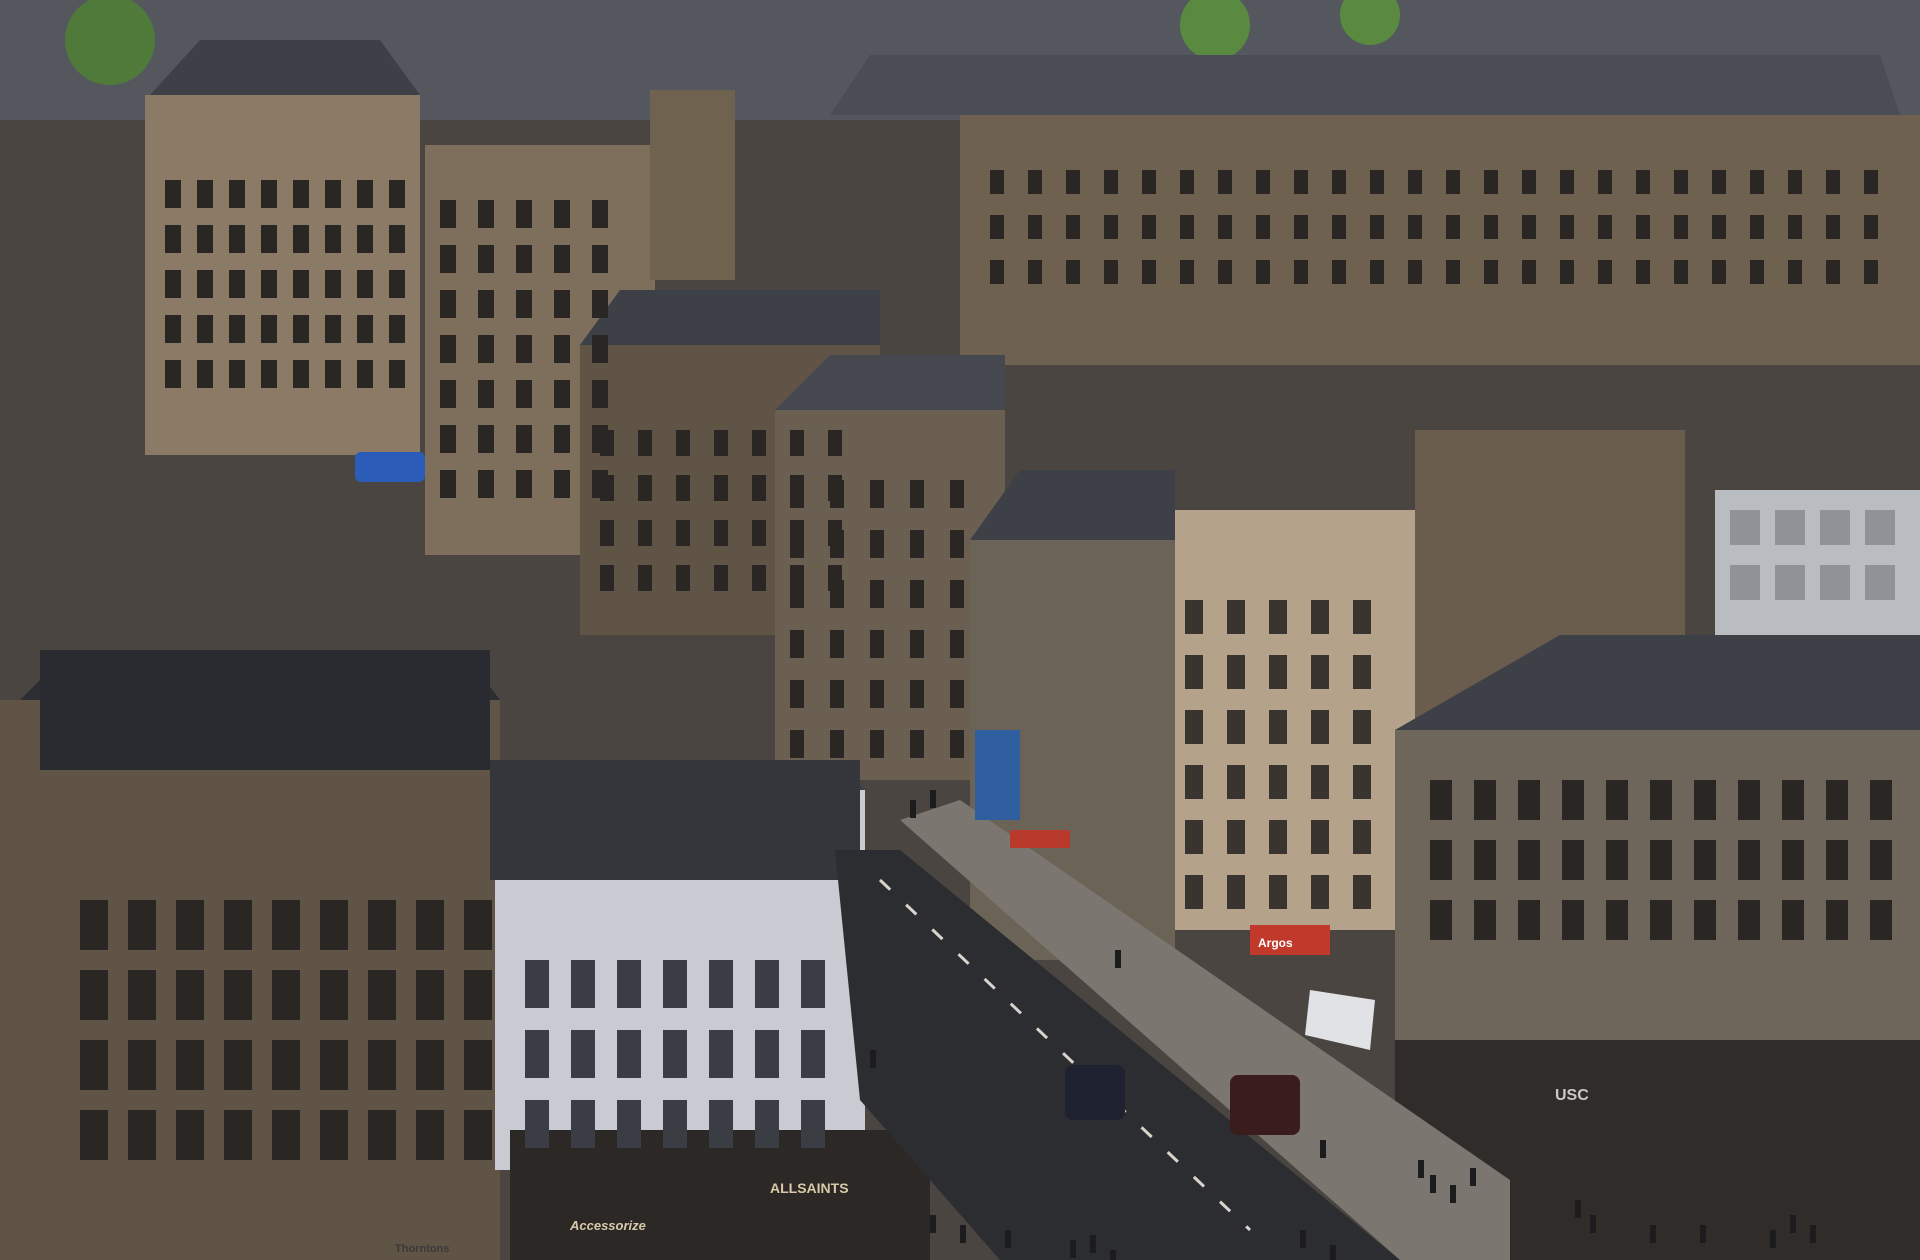 Image resolution: width=1920 pixels, height=1260 pixels. I want to click on car-dark, so click(1095, 1092).